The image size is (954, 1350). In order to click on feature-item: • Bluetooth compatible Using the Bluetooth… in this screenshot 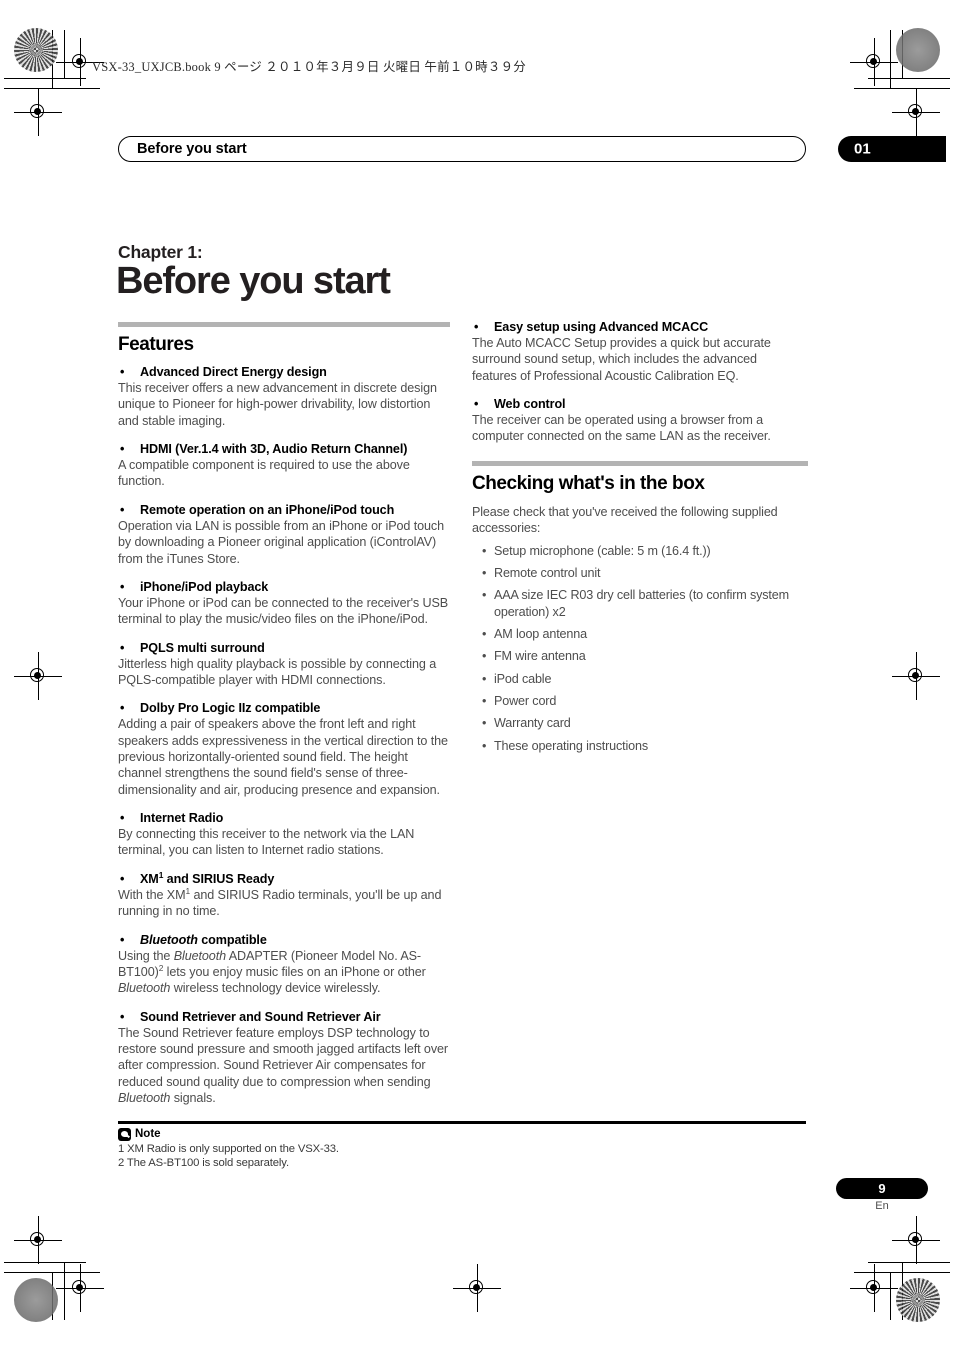, I will do `click(284, 965)`.